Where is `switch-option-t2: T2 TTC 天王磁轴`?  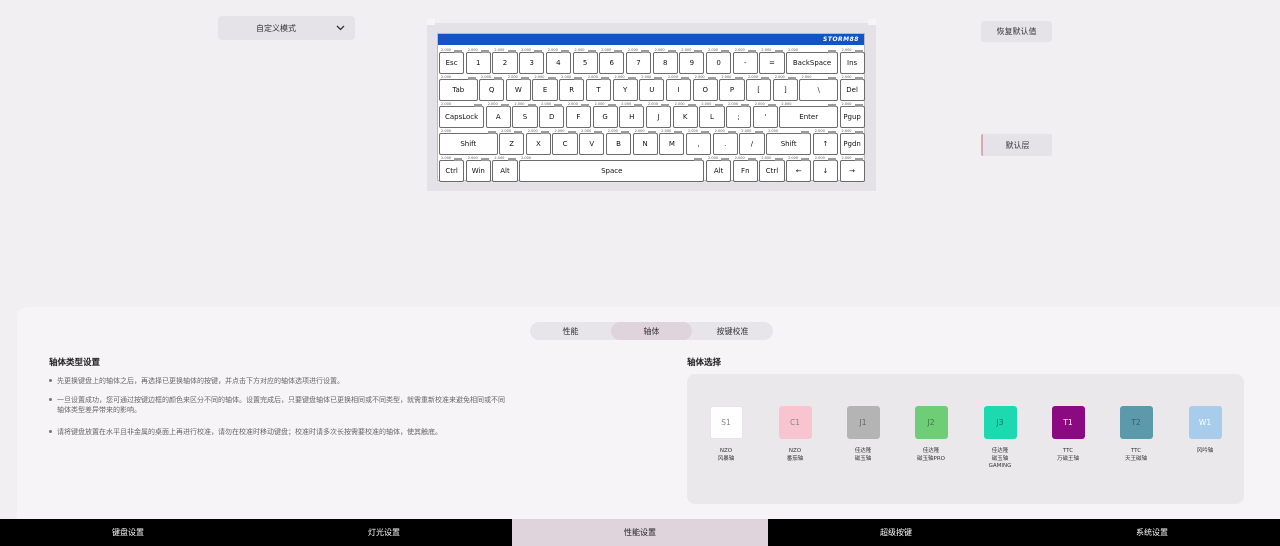 switch-option-t2: T2 TTC 天王磁轴 is located at coordinates (1136, 434).